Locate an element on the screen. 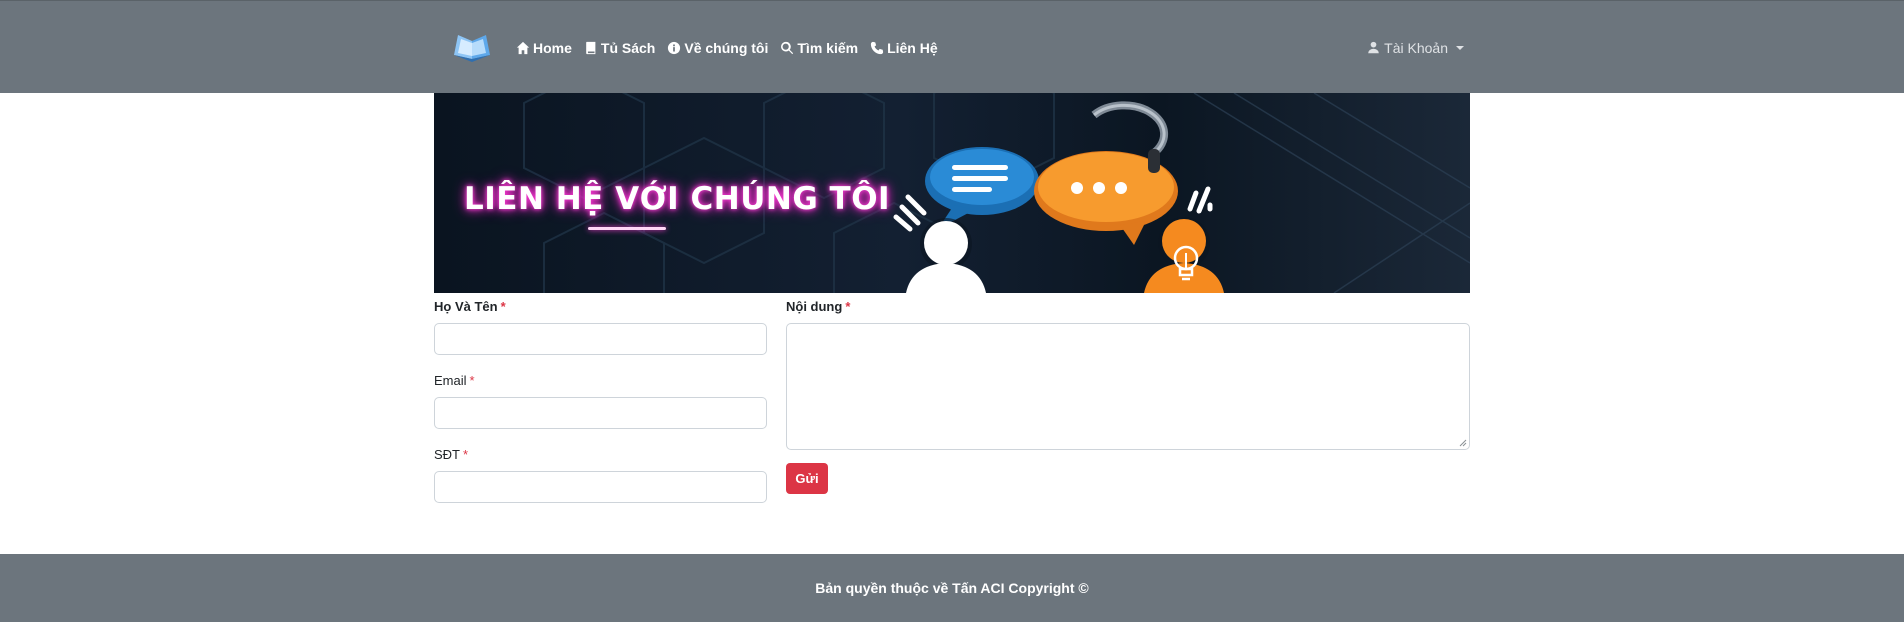 The height and width of the screenshot is (622, 1904). banner-title: LIÊN HỆ VỚI CHÚNG TÔI is located at coordinates (677, 199).